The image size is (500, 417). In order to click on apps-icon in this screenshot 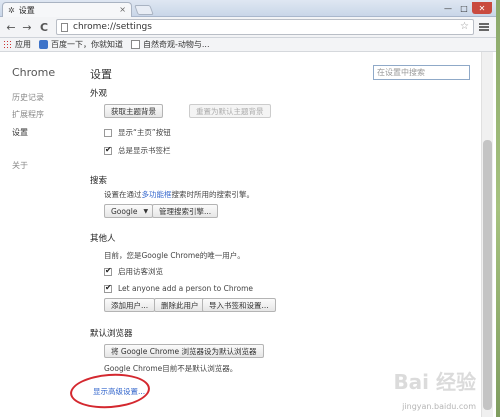, I will do `click(7, 44)`.